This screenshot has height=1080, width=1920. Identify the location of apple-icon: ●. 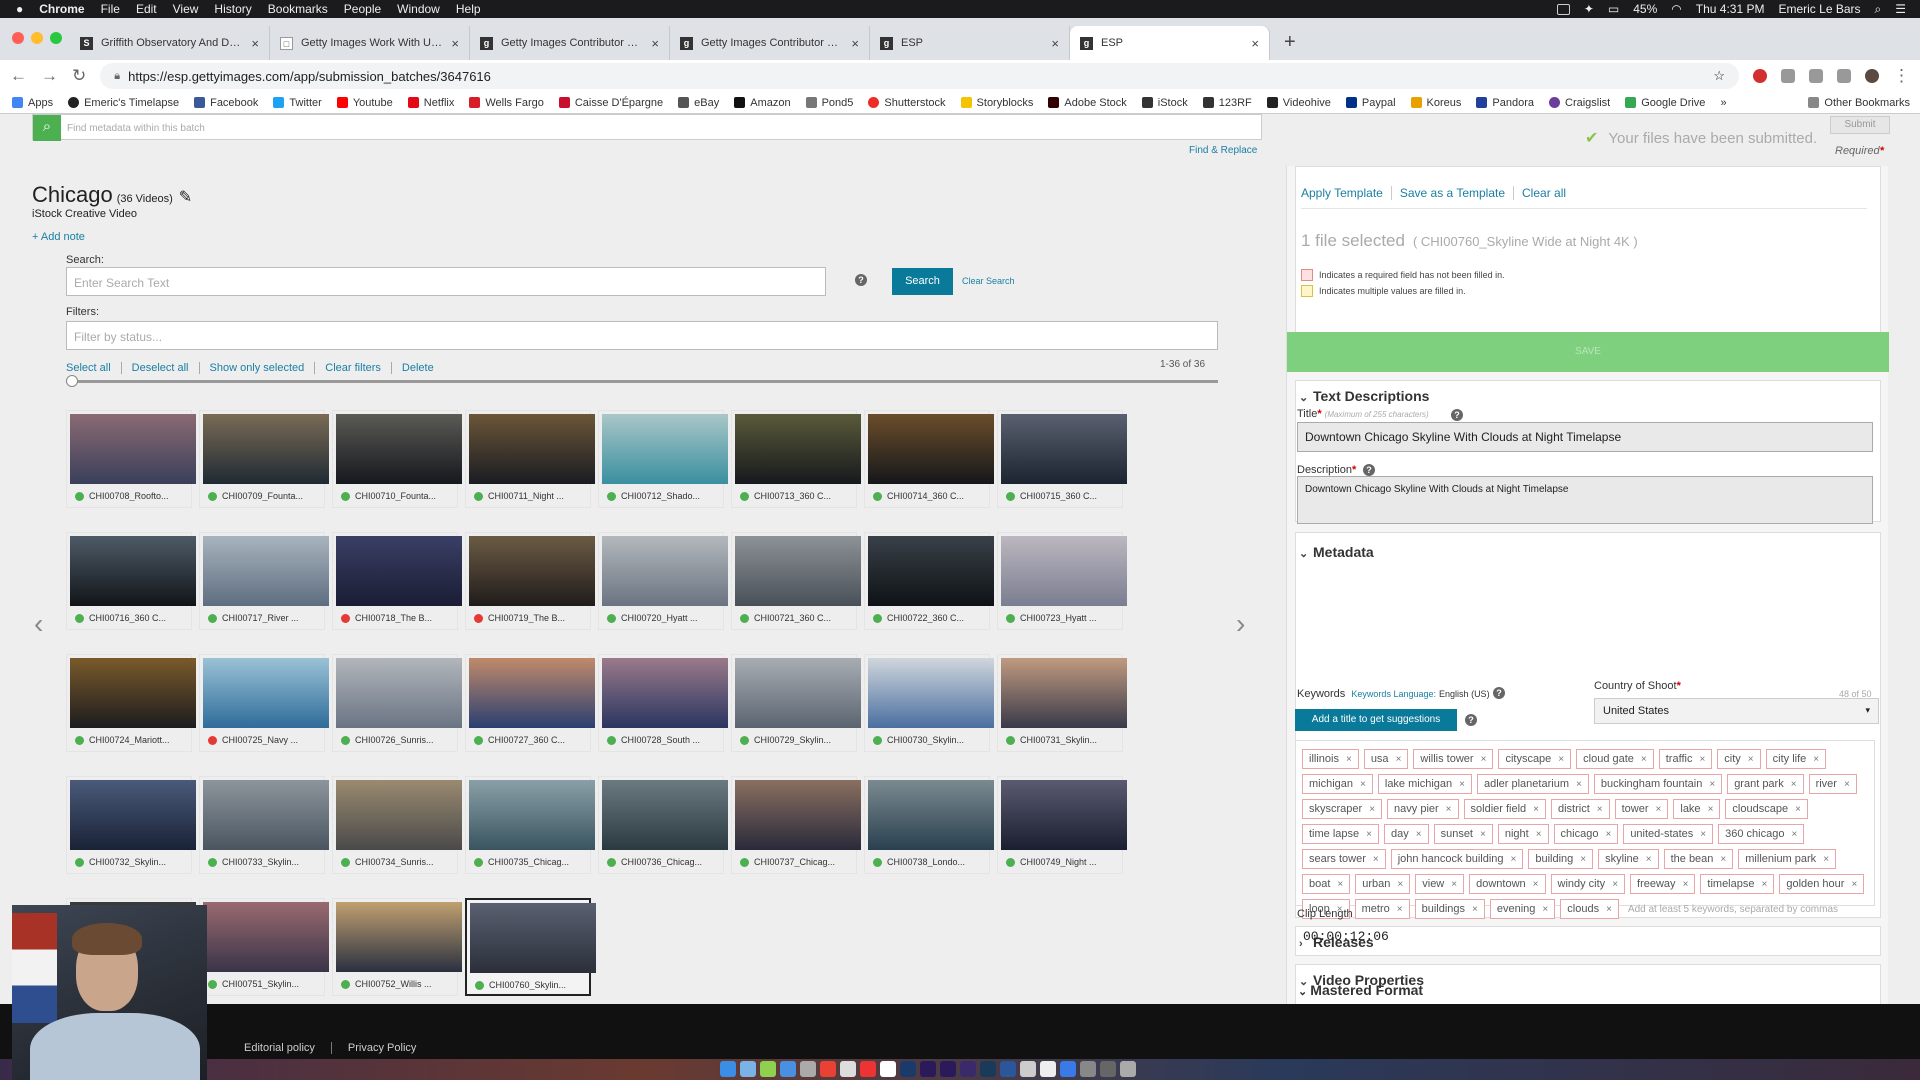
(19, 9).